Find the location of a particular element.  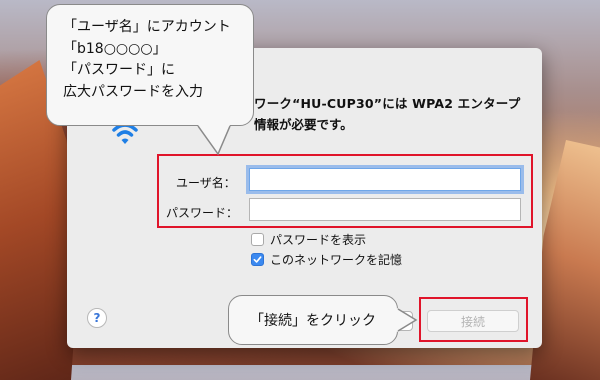

remember-network-row: このネットワークを記憶 is located at coordinates (326, 259).